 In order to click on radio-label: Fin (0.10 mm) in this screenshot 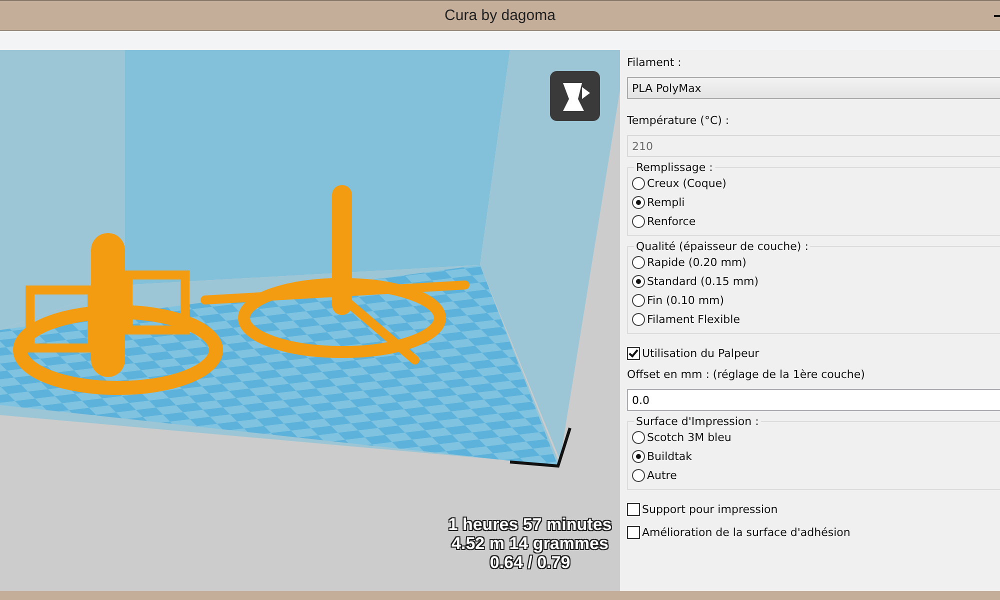, I will do `click(685, 300)`.